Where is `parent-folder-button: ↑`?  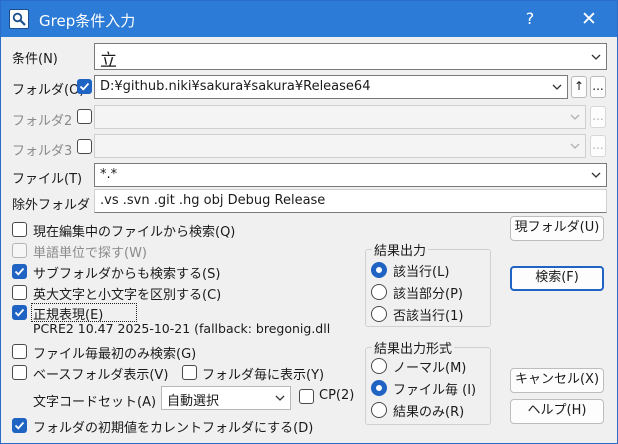
parent-folder-button: ↑ is located at coordinates (579, 87).